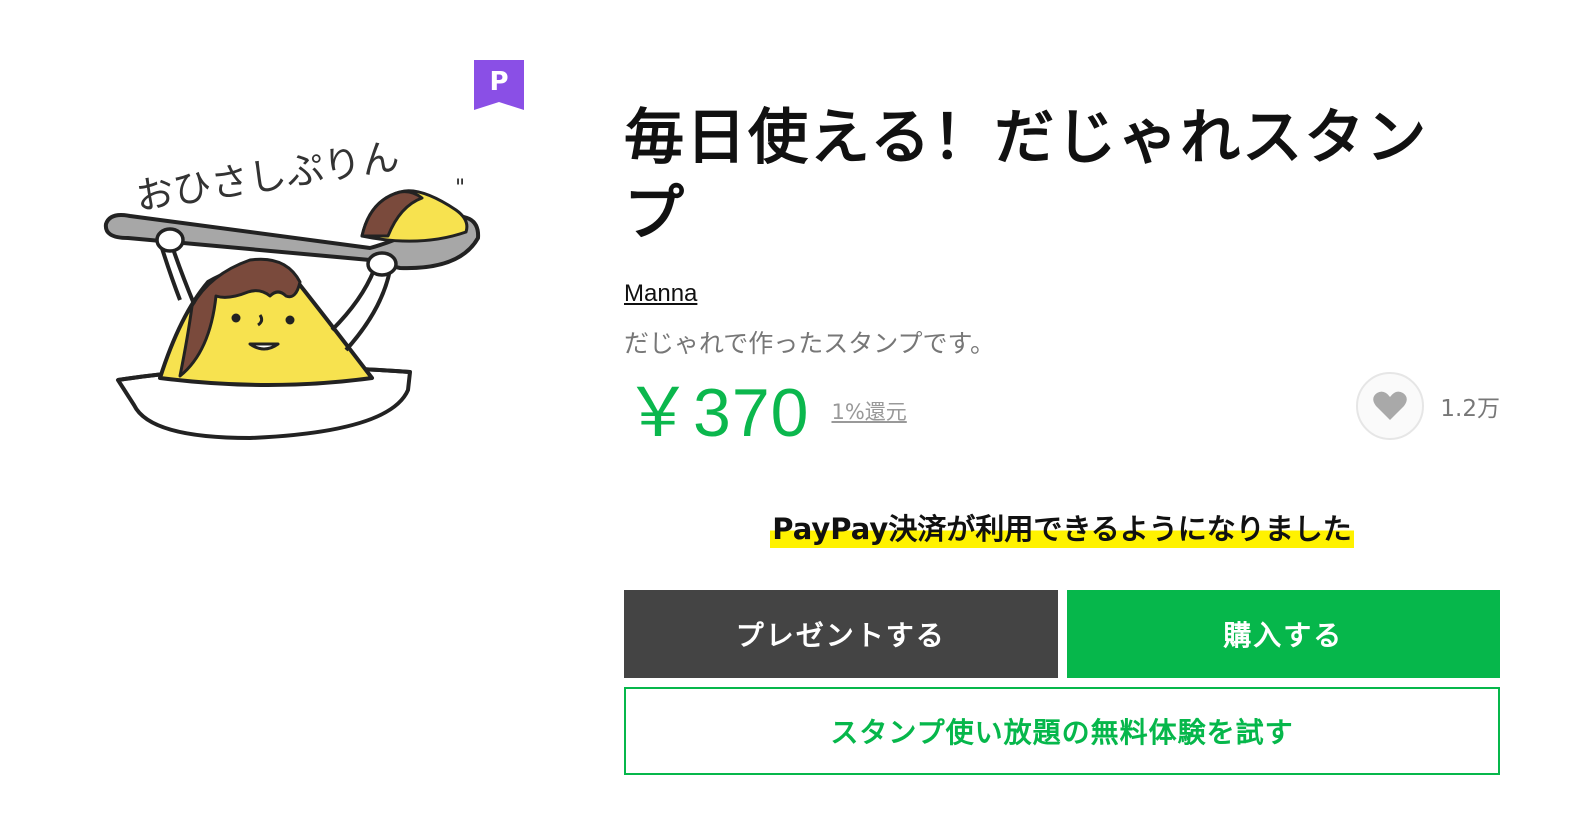  What do you see at coordinates (1470, 409) in the screenshot?
I see `like-count: 1.2万` at bounding box center [1470, 409].